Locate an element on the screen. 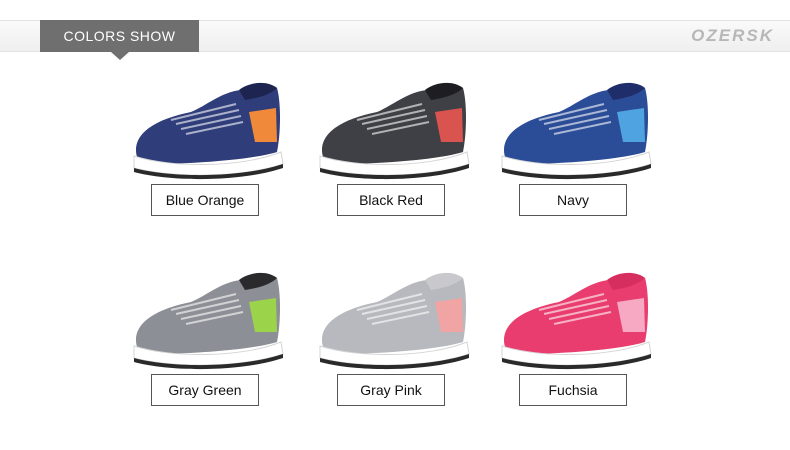 This screenshot has height=450, width=790. product-label: Black Red is located at coordinates (391, 200).